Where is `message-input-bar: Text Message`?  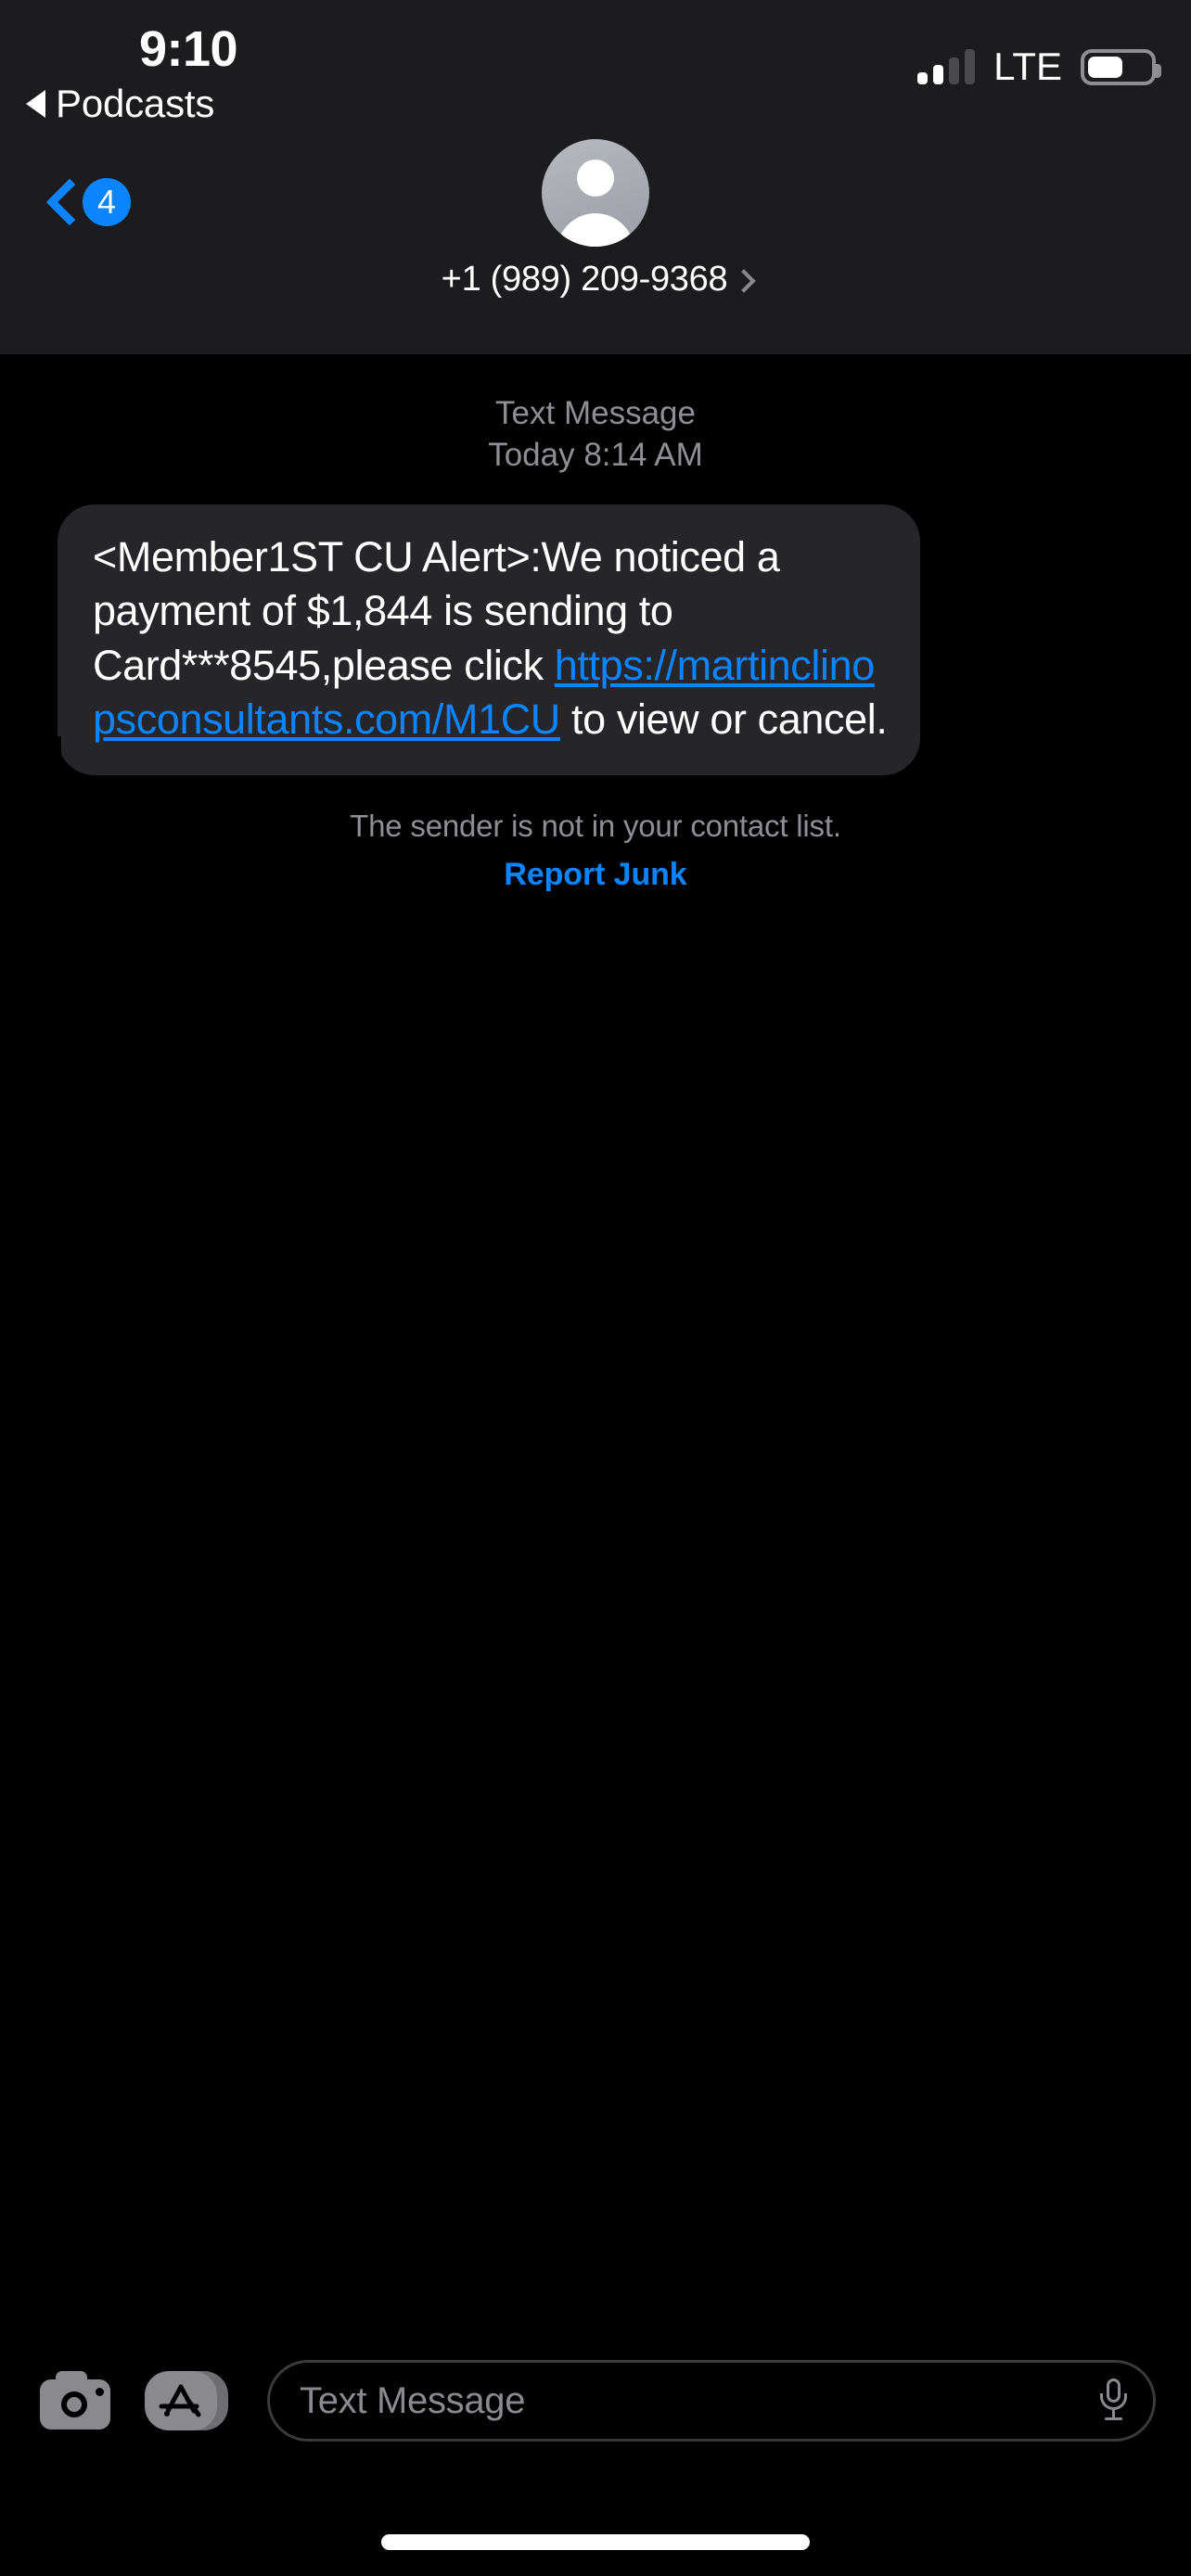 message-input-bar: Text Message is located at coordinates (595, 2400).